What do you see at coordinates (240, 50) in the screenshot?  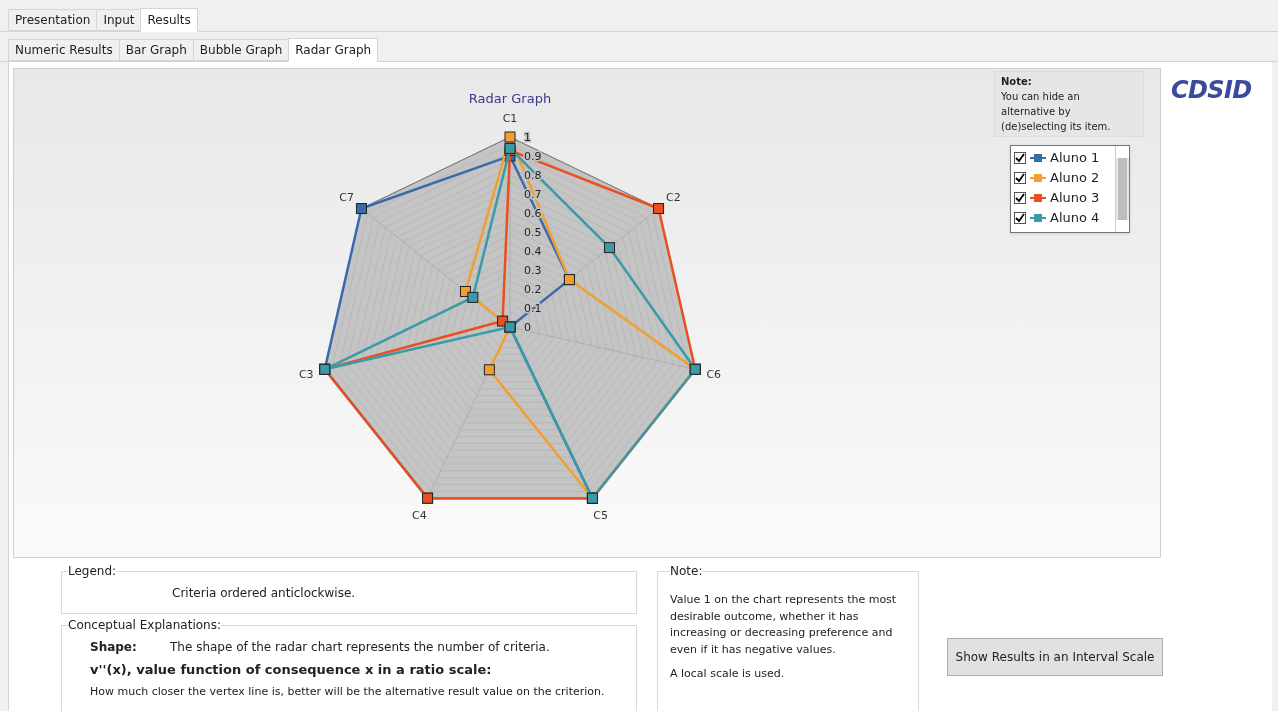 I see `tab: Bubble Graph` at bounding box center [240, 50].